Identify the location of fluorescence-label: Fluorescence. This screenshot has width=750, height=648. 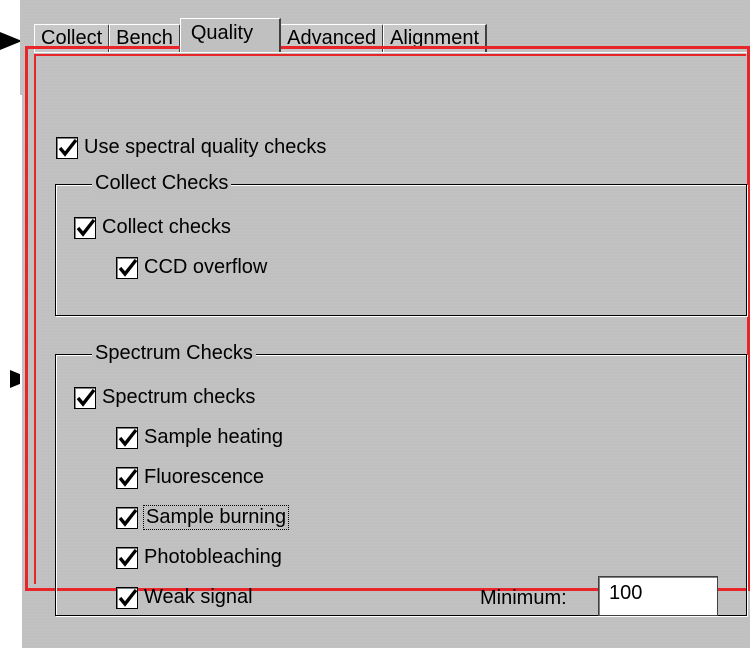
(204, 477).